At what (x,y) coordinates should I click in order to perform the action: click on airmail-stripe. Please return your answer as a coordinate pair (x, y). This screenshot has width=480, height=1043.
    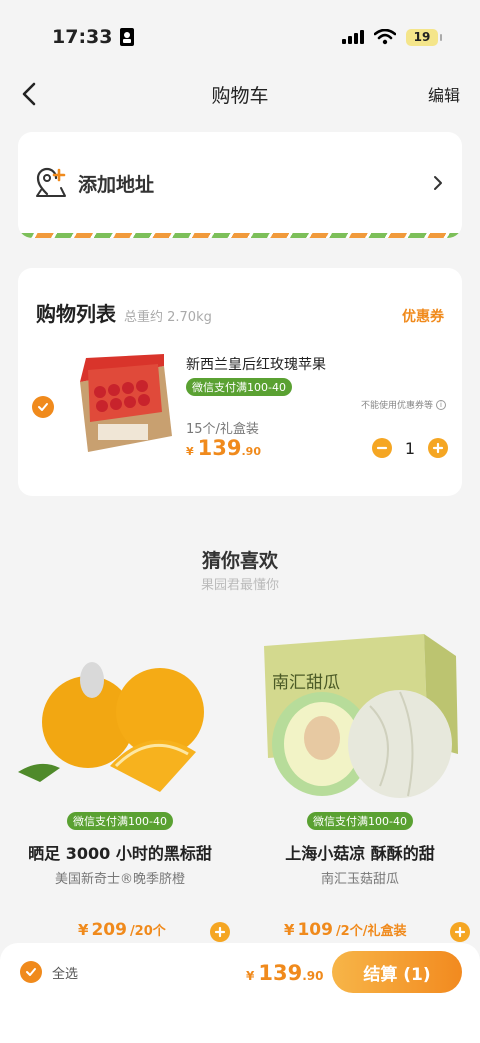
    Looking at the image, I should click on (240, 235).